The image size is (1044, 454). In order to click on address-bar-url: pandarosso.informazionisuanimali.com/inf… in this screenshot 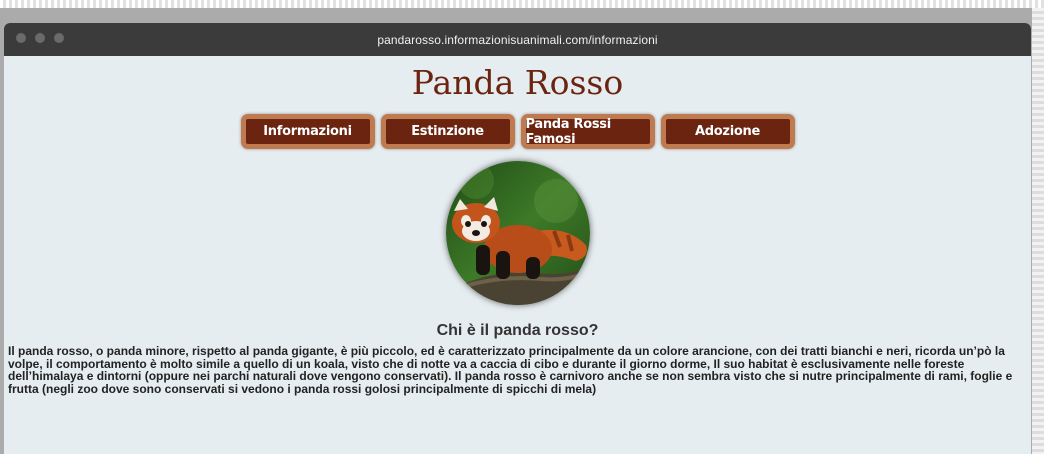, I will do `click(517, 40)`.